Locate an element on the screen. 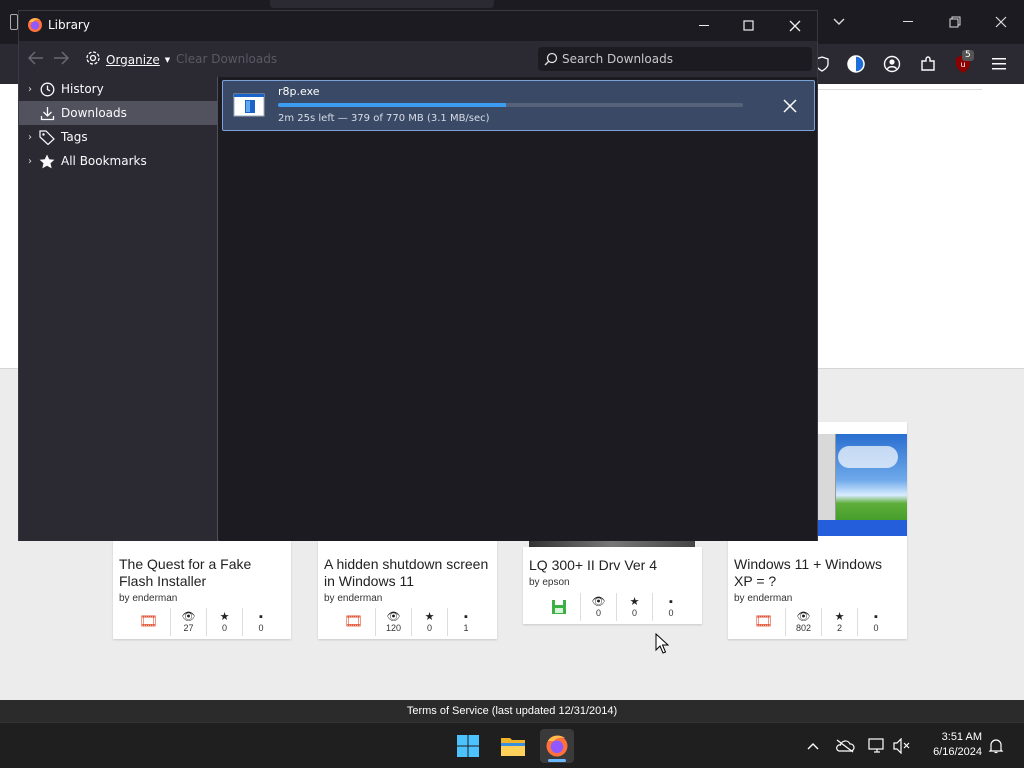 This screenshot has width=1024, height=768. dark-reader-icon is located at coordinates (856, 64).